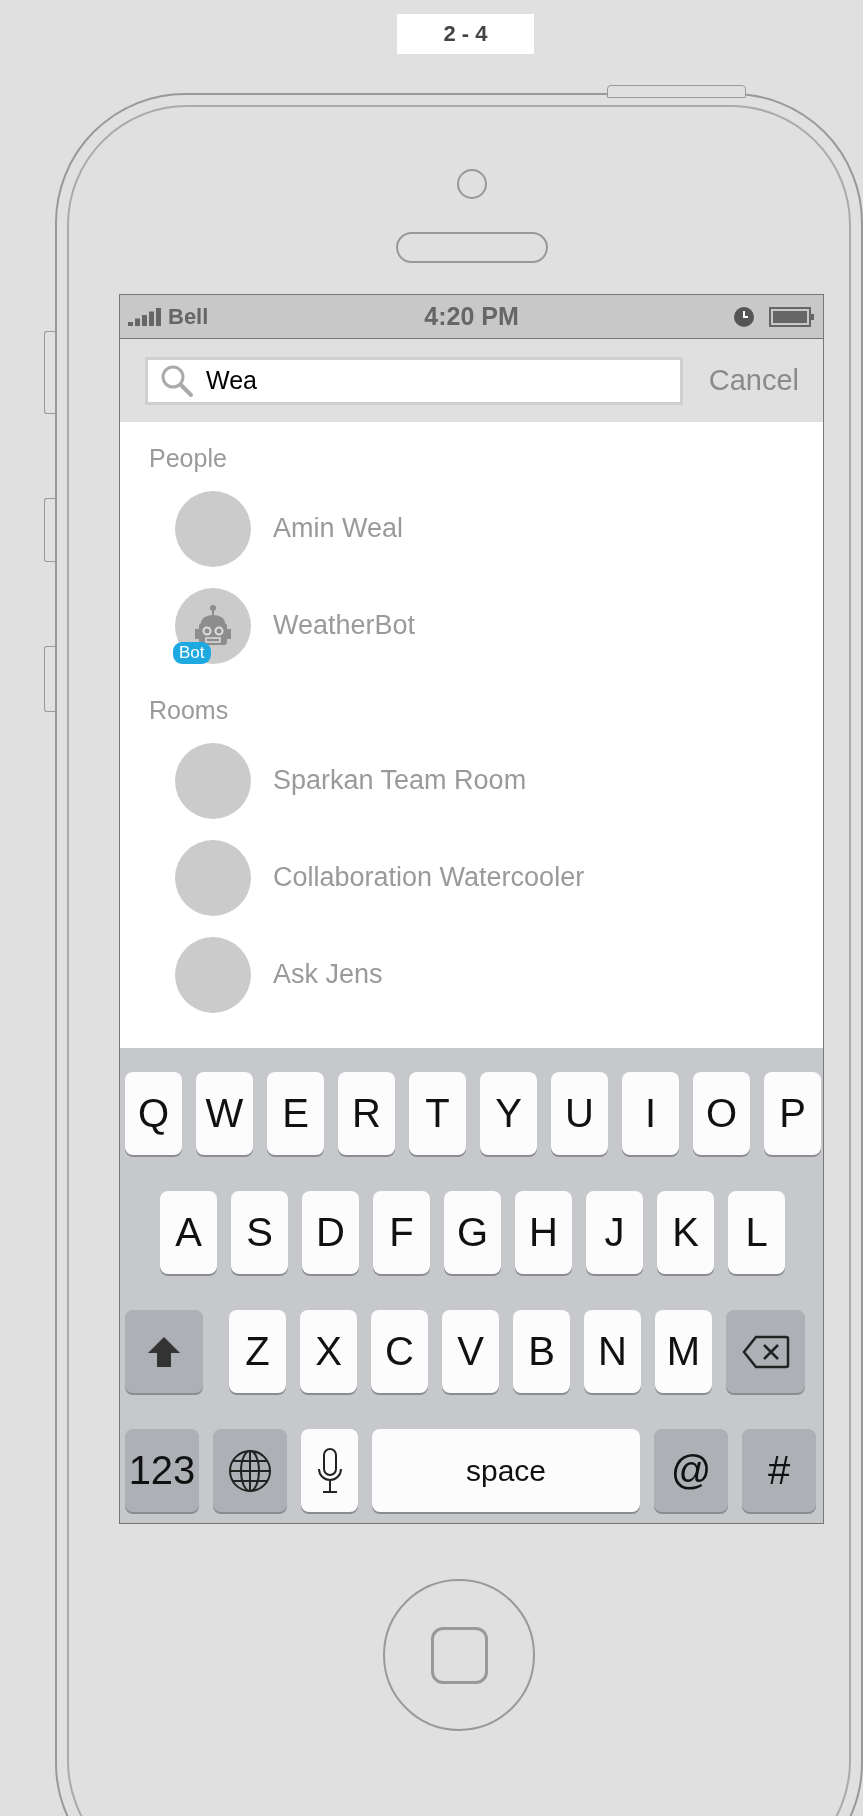  I want to click on search-field: Wea, so click(414, 380).